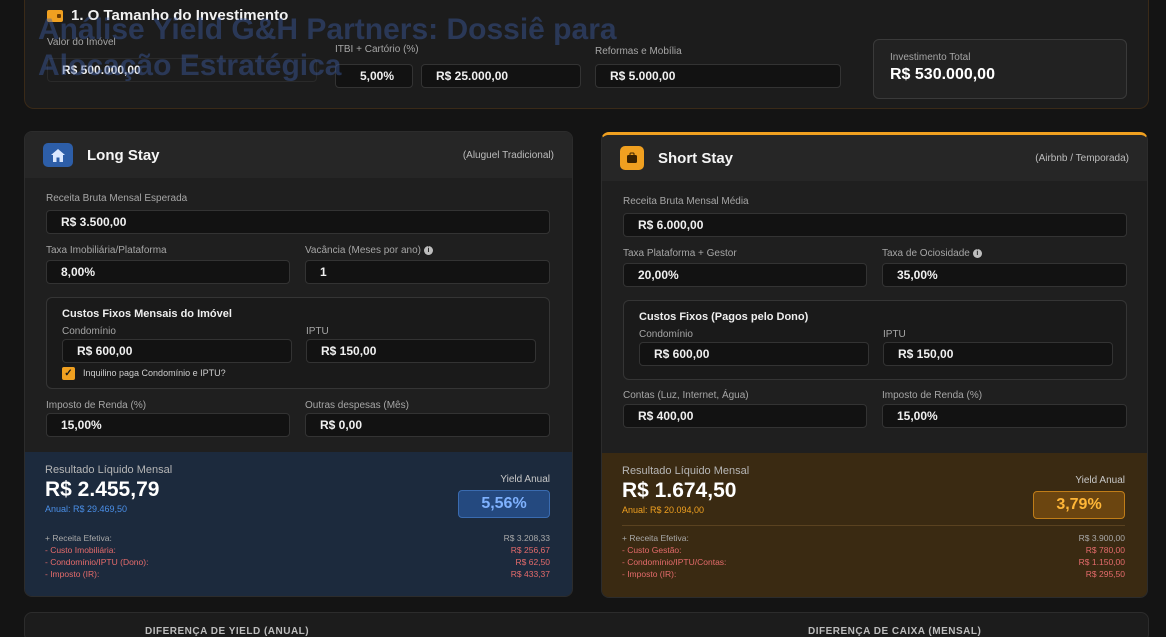  I want to click on short-yield-box: Yield Anual 3,79%, so click(1079, 497).